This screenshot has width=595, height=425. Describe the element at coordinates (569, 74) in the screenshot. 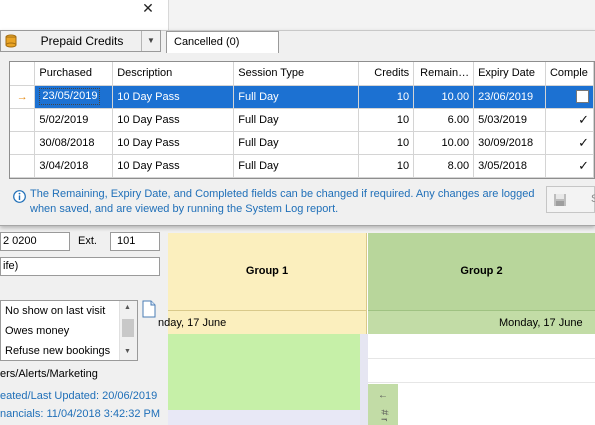

I see `column-header: Comple` at that location.